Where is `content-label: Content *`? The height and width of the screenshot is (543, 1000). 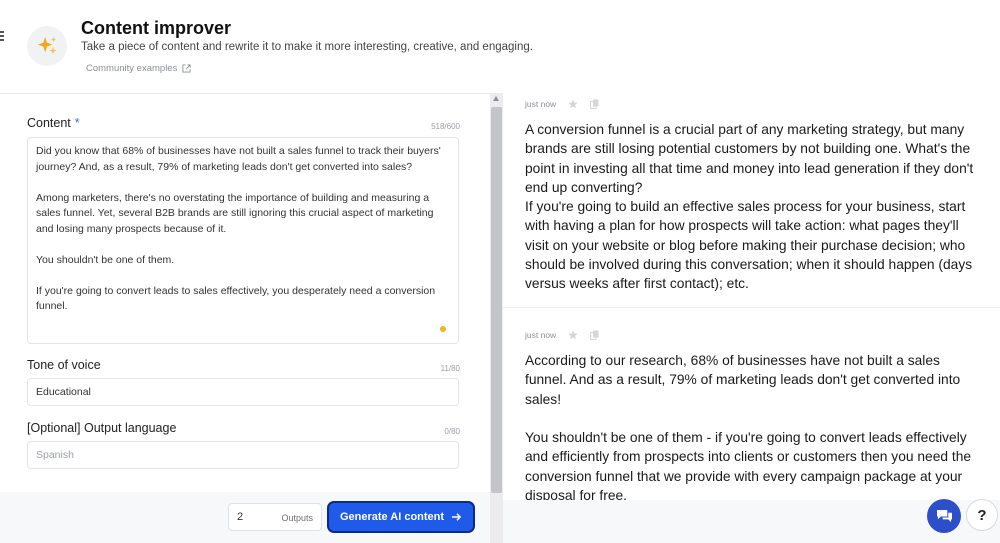 content-label: Content * is located at coordinates (53, 123).